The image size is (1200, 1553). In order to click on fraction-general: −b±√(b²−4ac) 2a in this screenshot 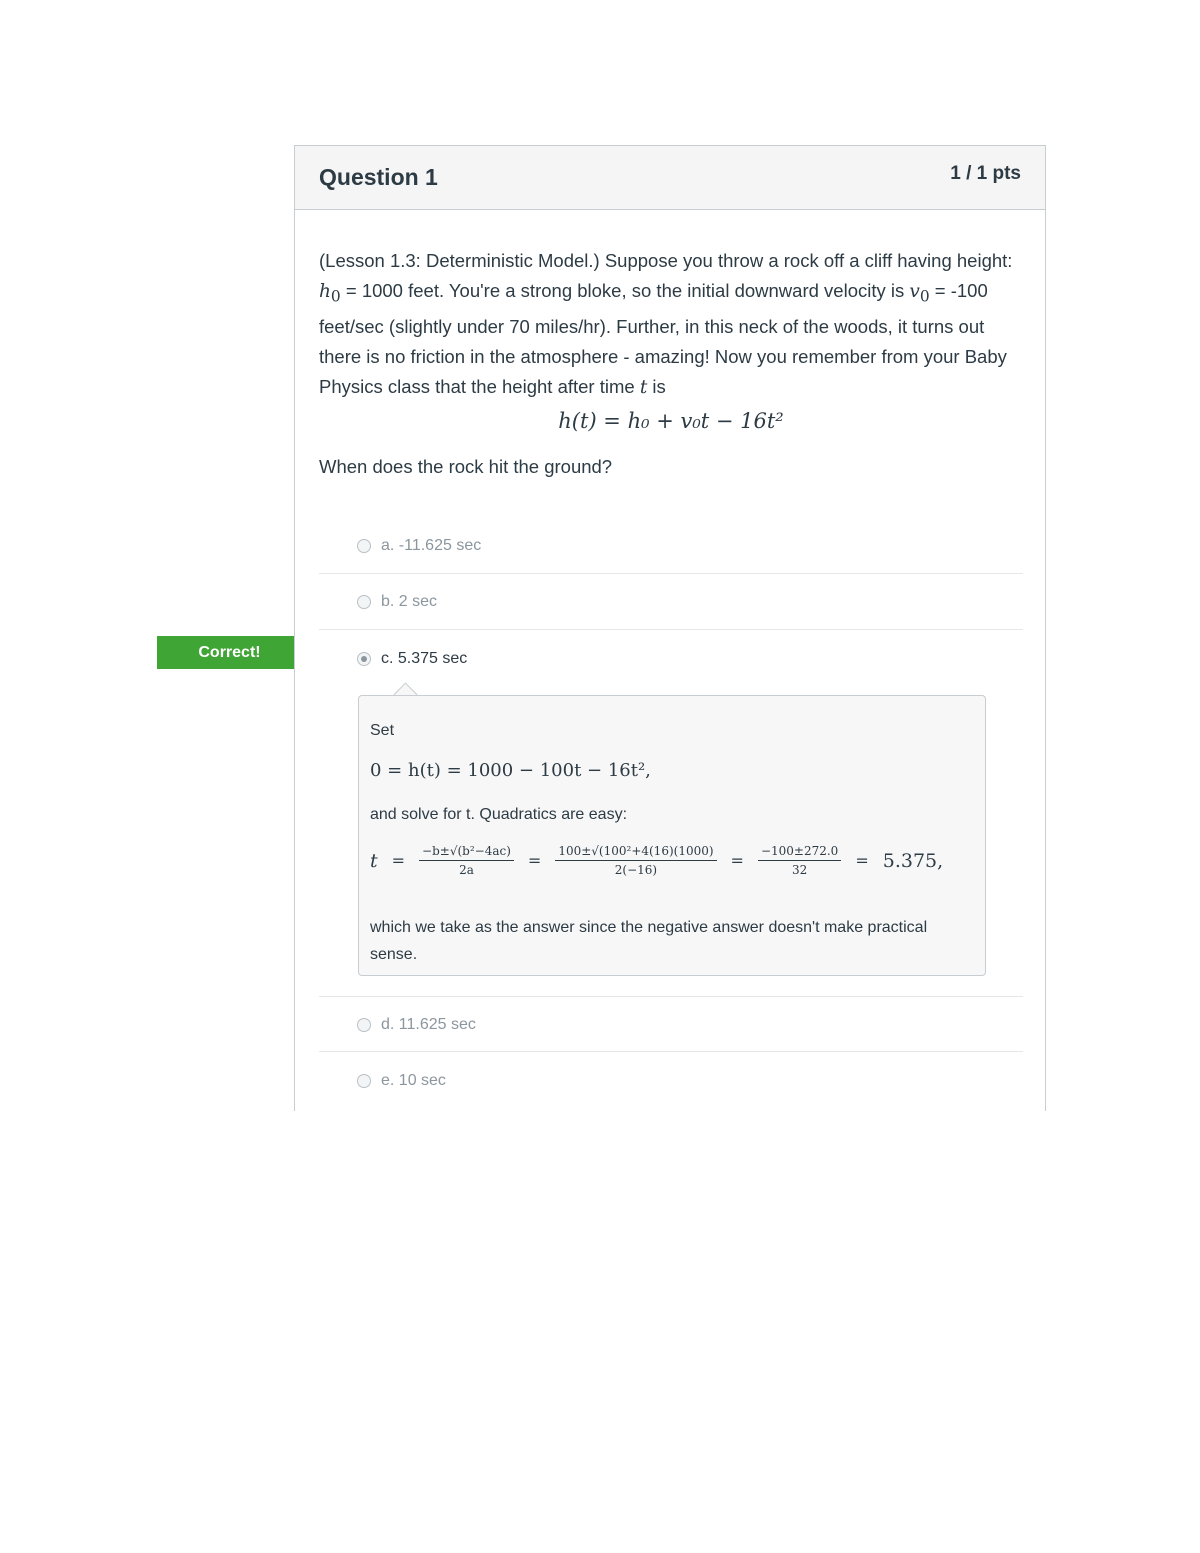, I will do `click(466, 860)`.